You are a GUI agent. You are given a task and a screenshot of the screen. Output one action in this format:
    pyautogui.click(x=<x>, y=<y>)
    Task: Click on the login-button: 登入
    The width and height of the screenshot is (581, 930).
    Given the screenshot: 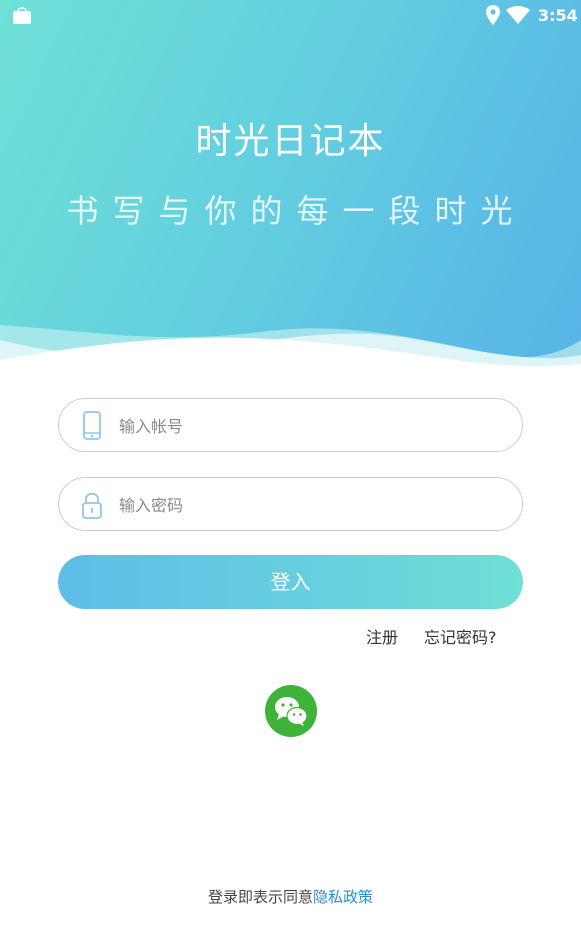 What is the action you would take?
    pyautogui.click(x=290, y=582)
    